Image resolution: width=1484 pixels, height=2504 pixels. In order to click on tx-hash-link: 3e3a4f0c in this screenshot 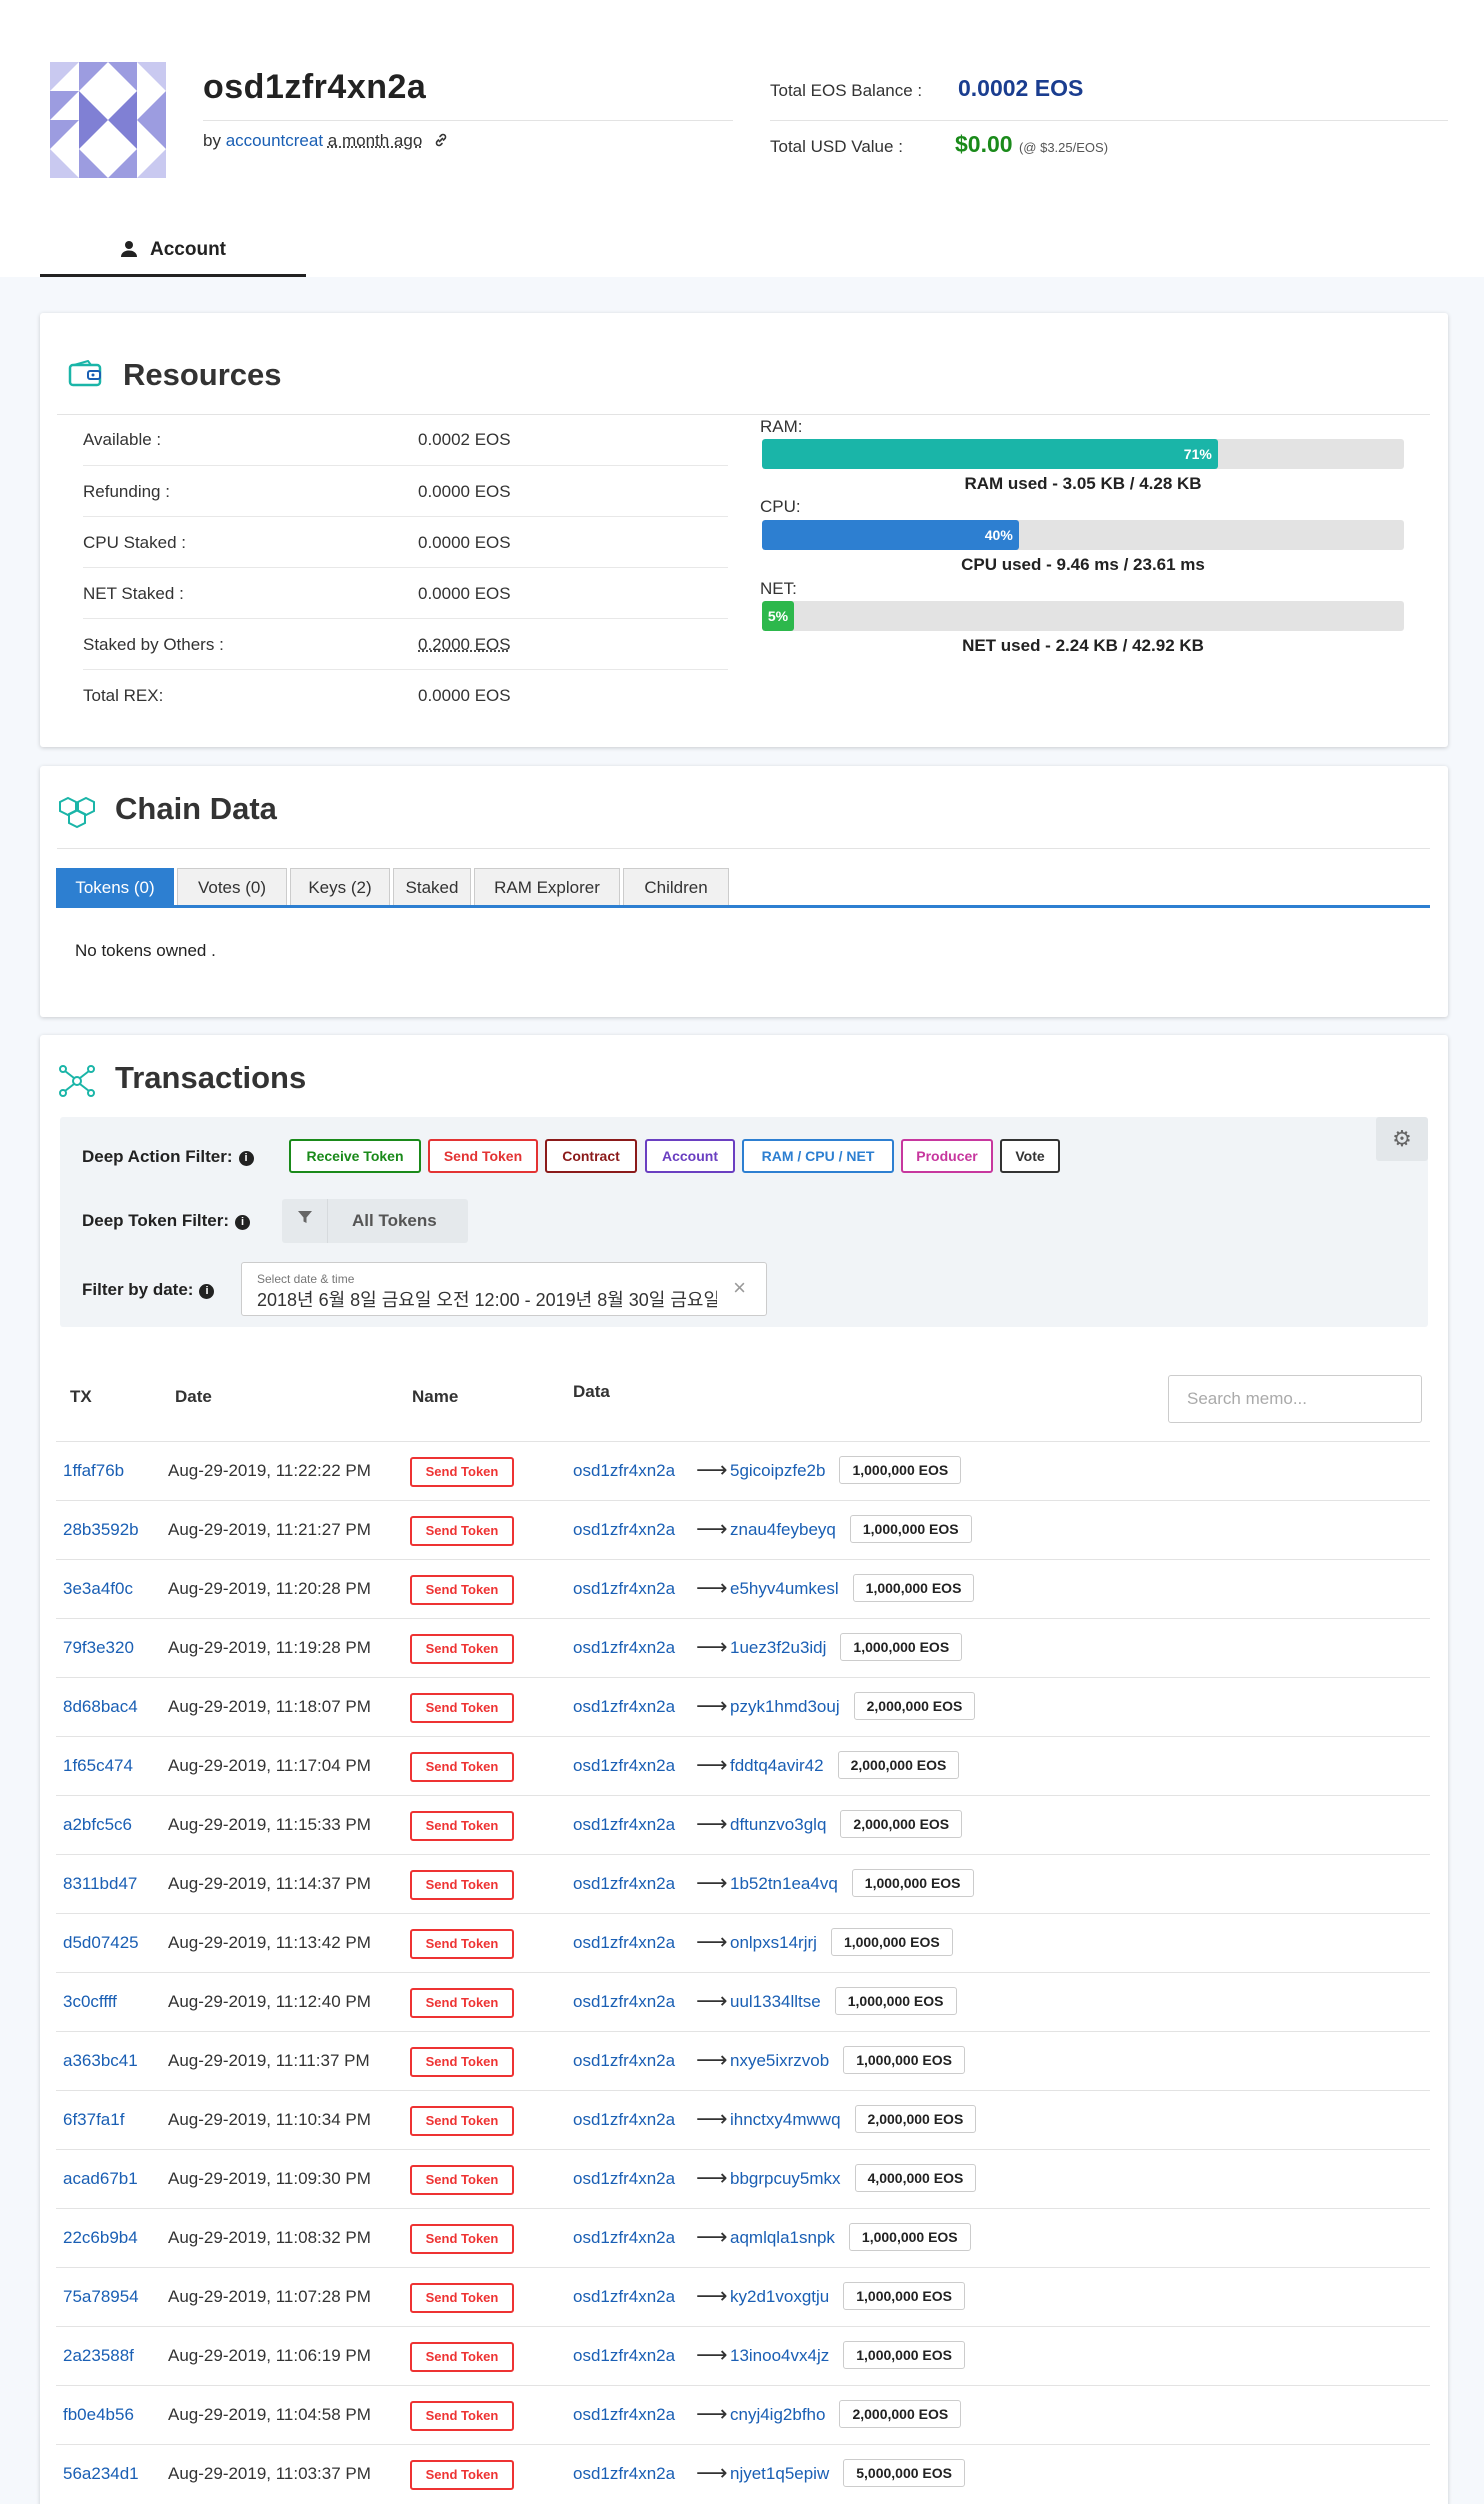, I will do `click(98, 1589)`.